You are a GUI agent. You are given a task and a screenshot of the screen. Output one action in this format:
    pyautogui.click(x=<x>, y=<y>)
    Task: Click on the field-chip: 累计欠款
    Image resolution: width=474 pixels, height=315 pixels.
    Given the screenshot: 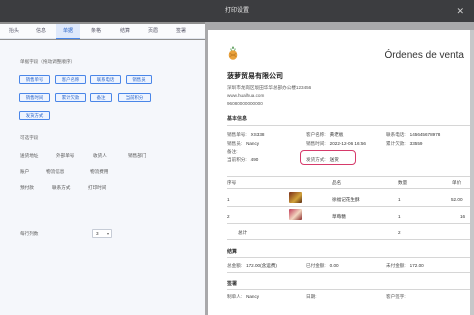 What is the action you would take?
    pyautogui.click(x=70, y=97)
    